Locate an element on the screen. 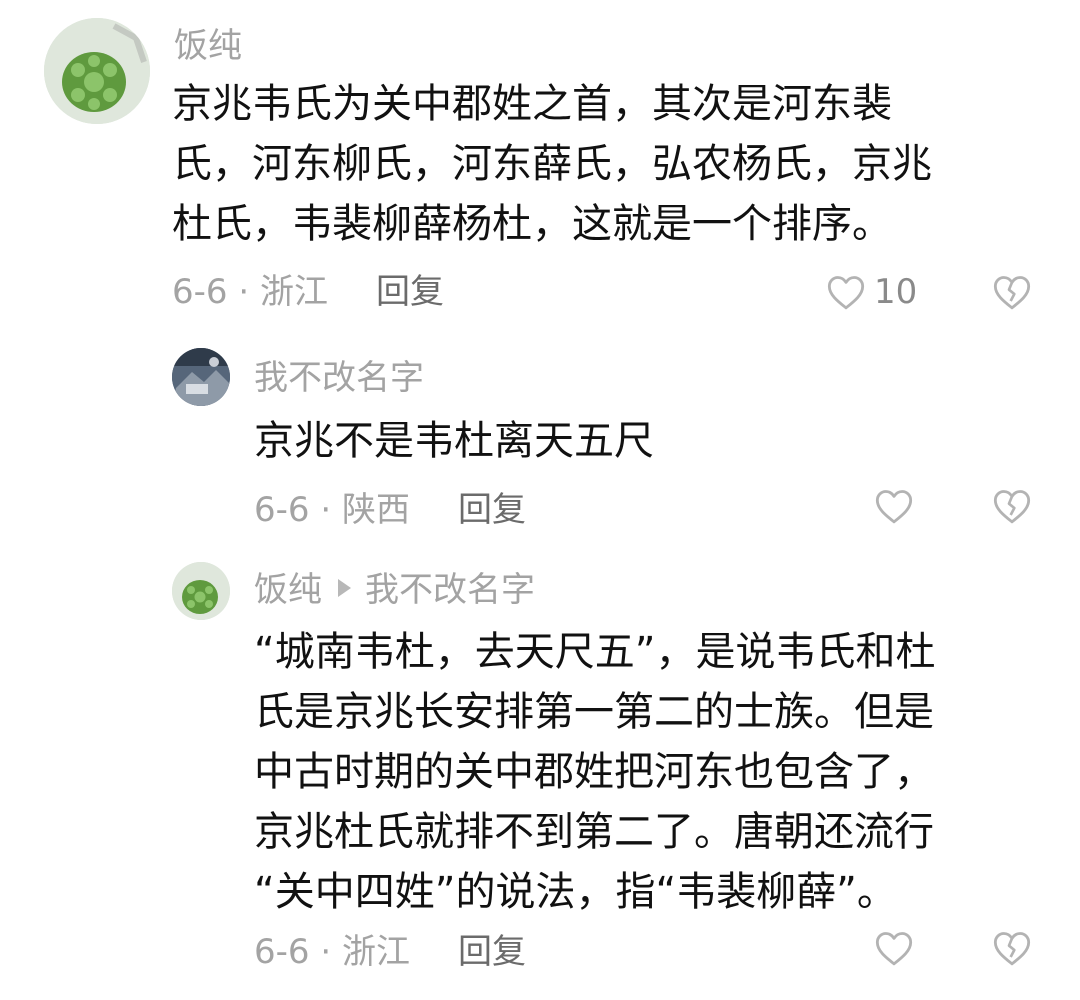 This screenshot has width=1080, height=1000. like-count: 10 is located at coordinates (896, 292).